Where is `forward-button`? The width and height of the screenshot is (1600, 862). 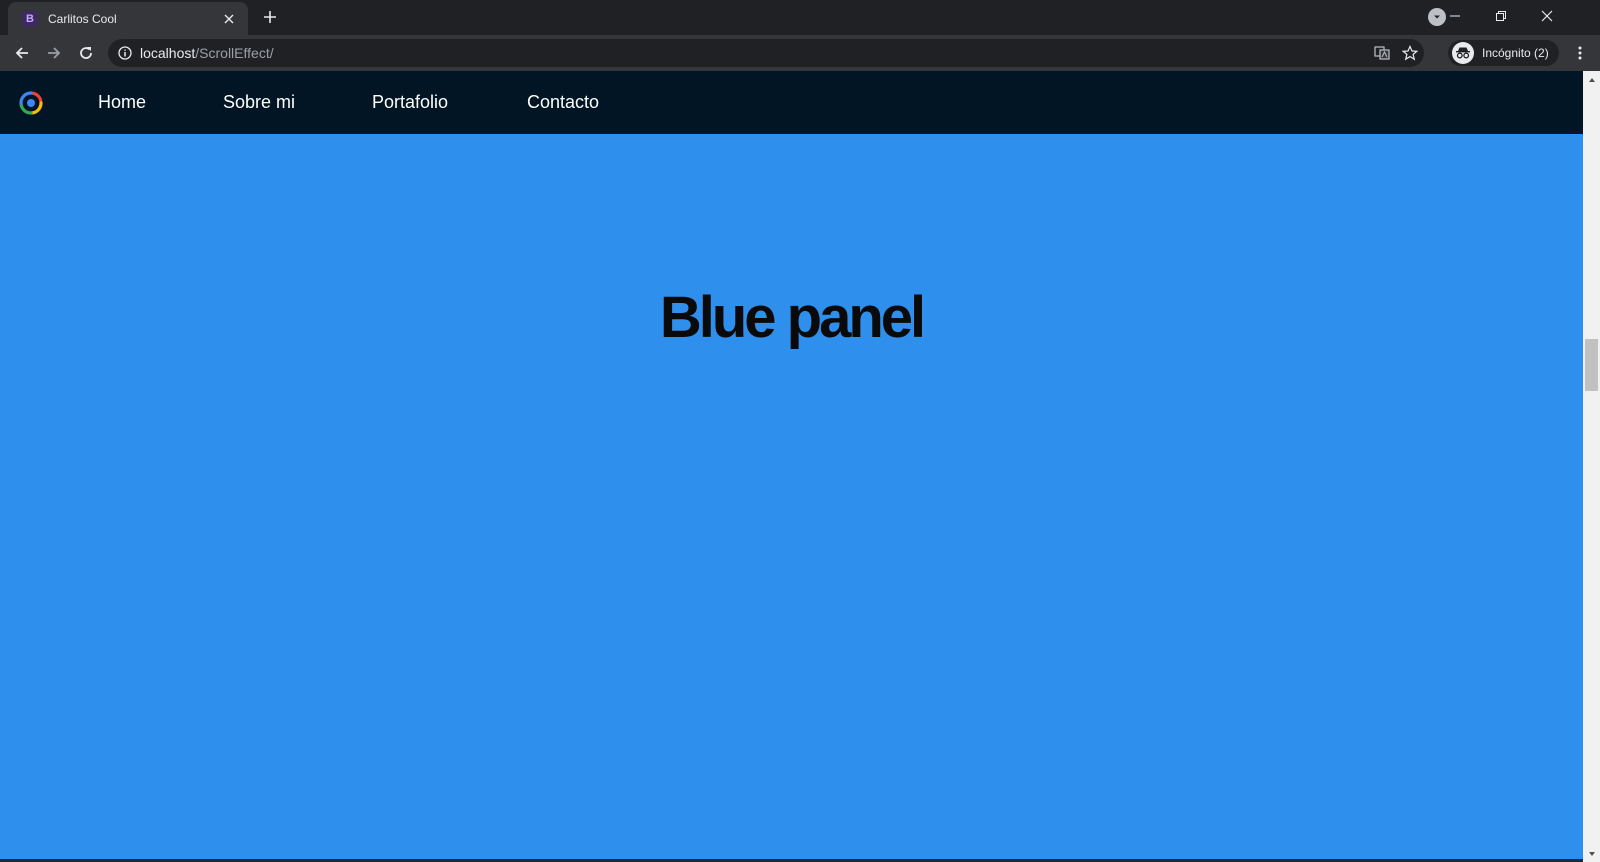
forward-button is located at coordinates (54, 53).